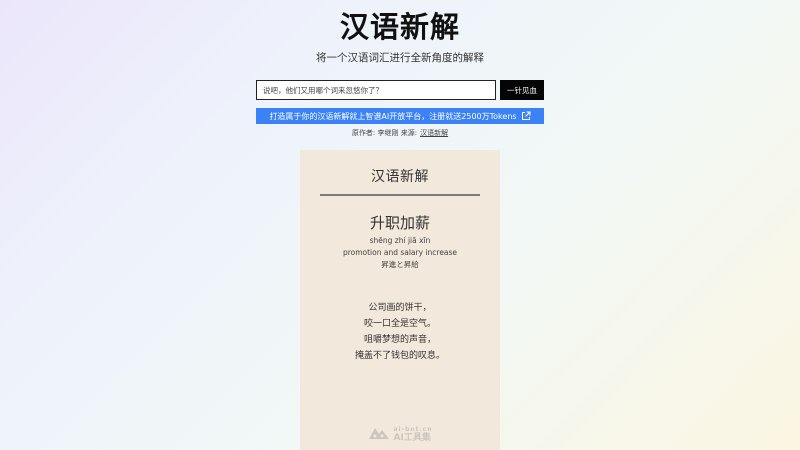 The width and height of the screenshot is (800, 450). I want to click on page-title: 汉语新解, so click(399, 27).